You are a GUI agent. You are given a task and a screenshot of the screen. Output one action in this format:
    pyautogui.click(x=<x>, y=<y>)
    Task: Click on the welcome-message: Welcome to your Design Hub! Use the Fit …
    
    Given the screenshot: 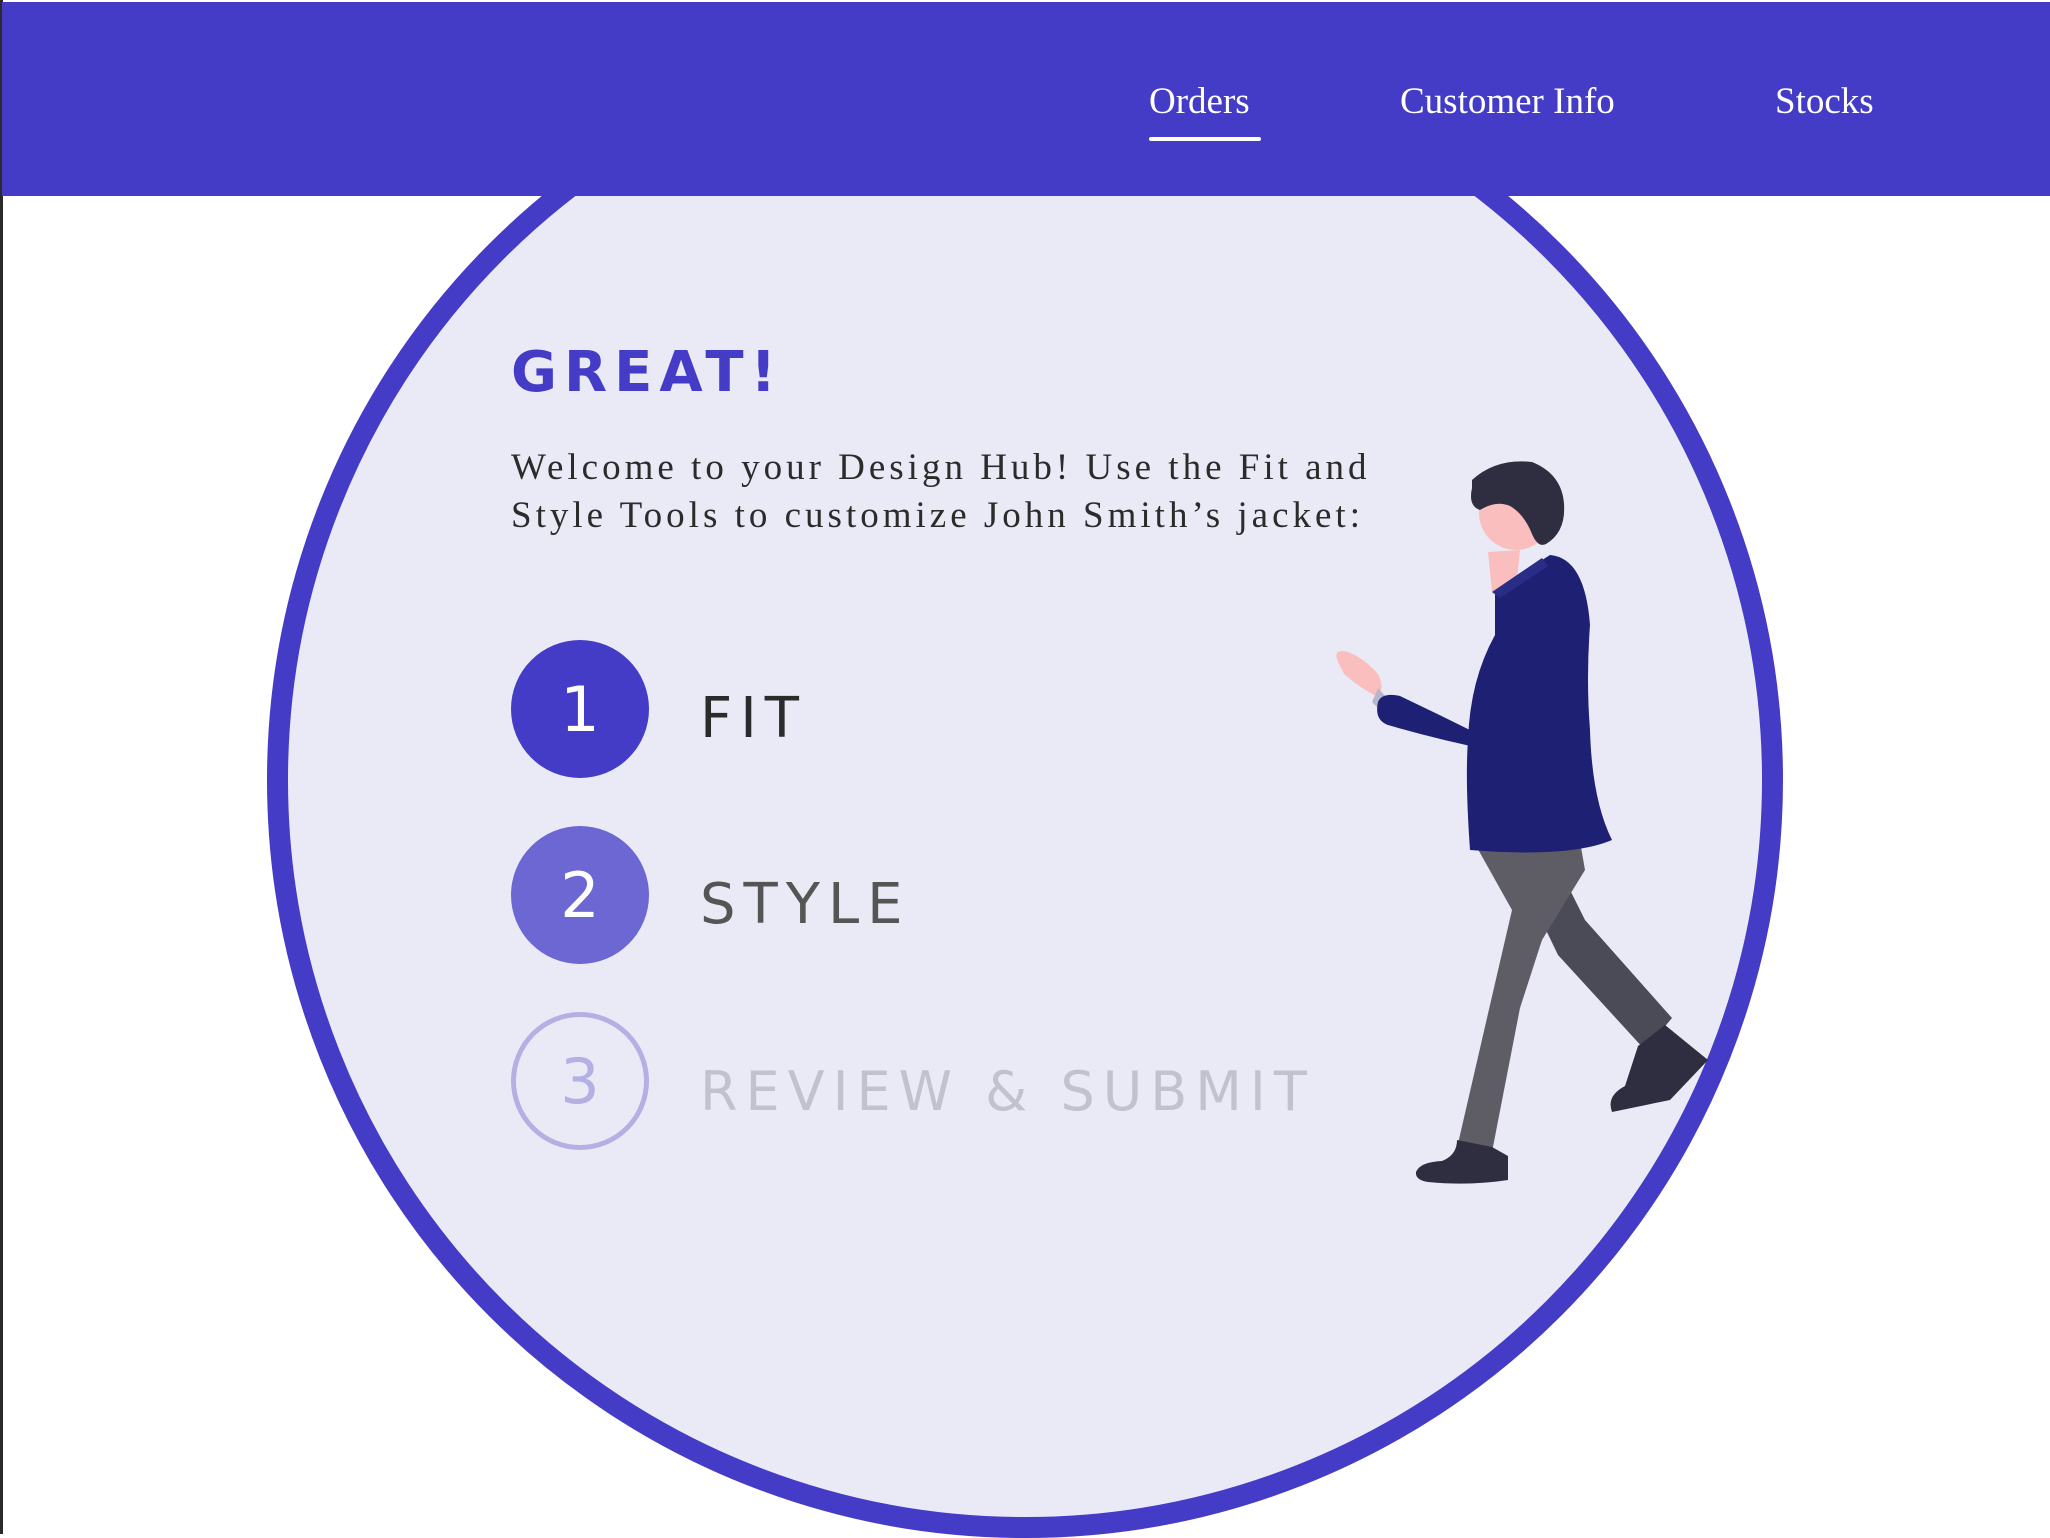 What is the action you would take?
    pyautogui.click(x=941, y=491)
    